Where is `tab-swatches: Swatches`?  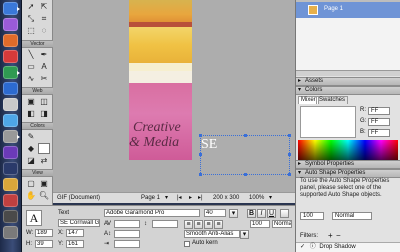 tab-swatches: Swatches is located at coordinates (332, 100).